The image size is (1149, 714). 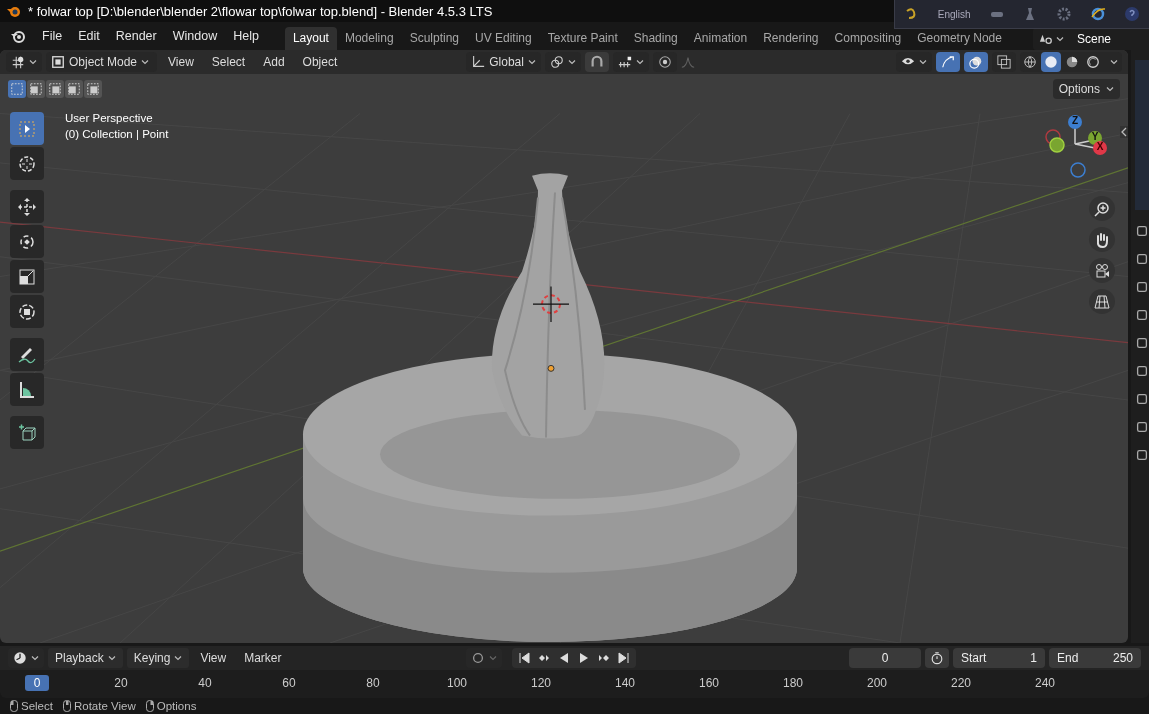 I want to click on status-hint: Select, so click(x=37, y=706).